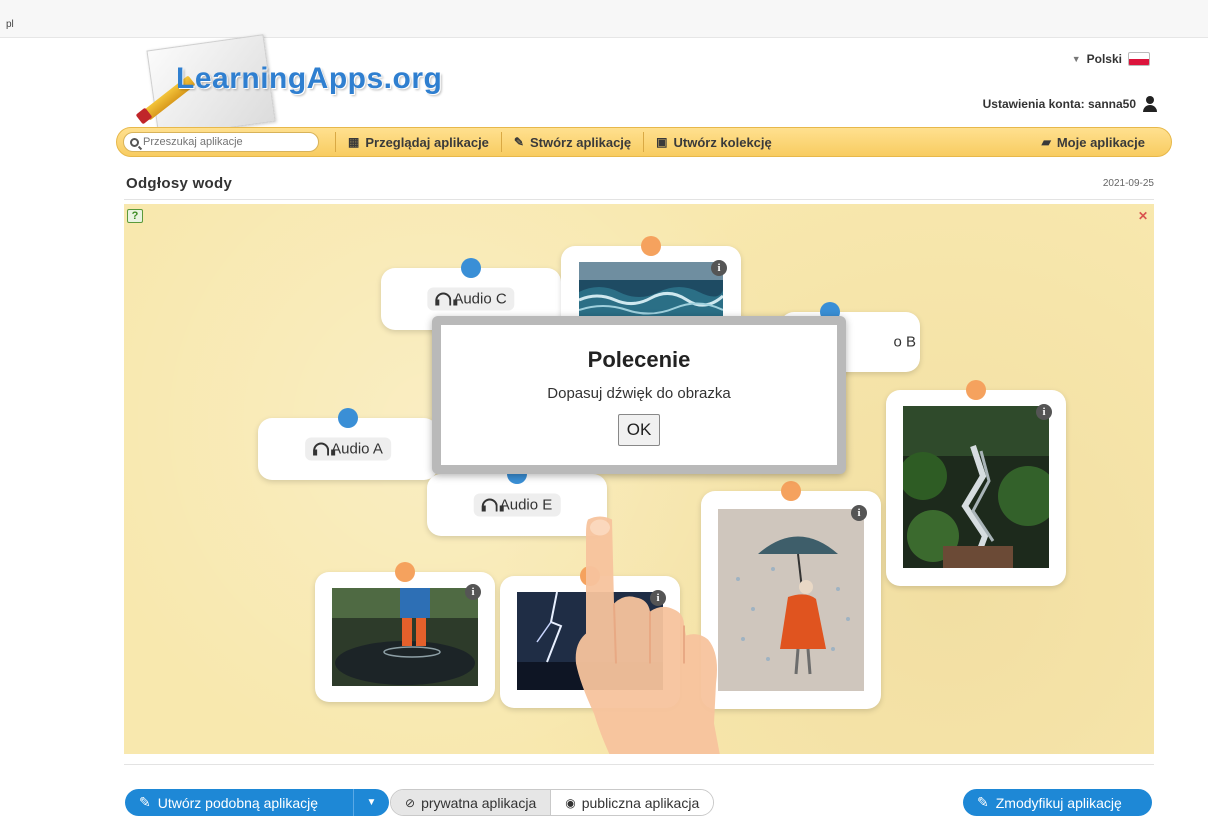 The width and height of the screenshot is (1208, 817). I want to click on nav-my-apps-label: Moje aplikacje, so click(1100, 142).